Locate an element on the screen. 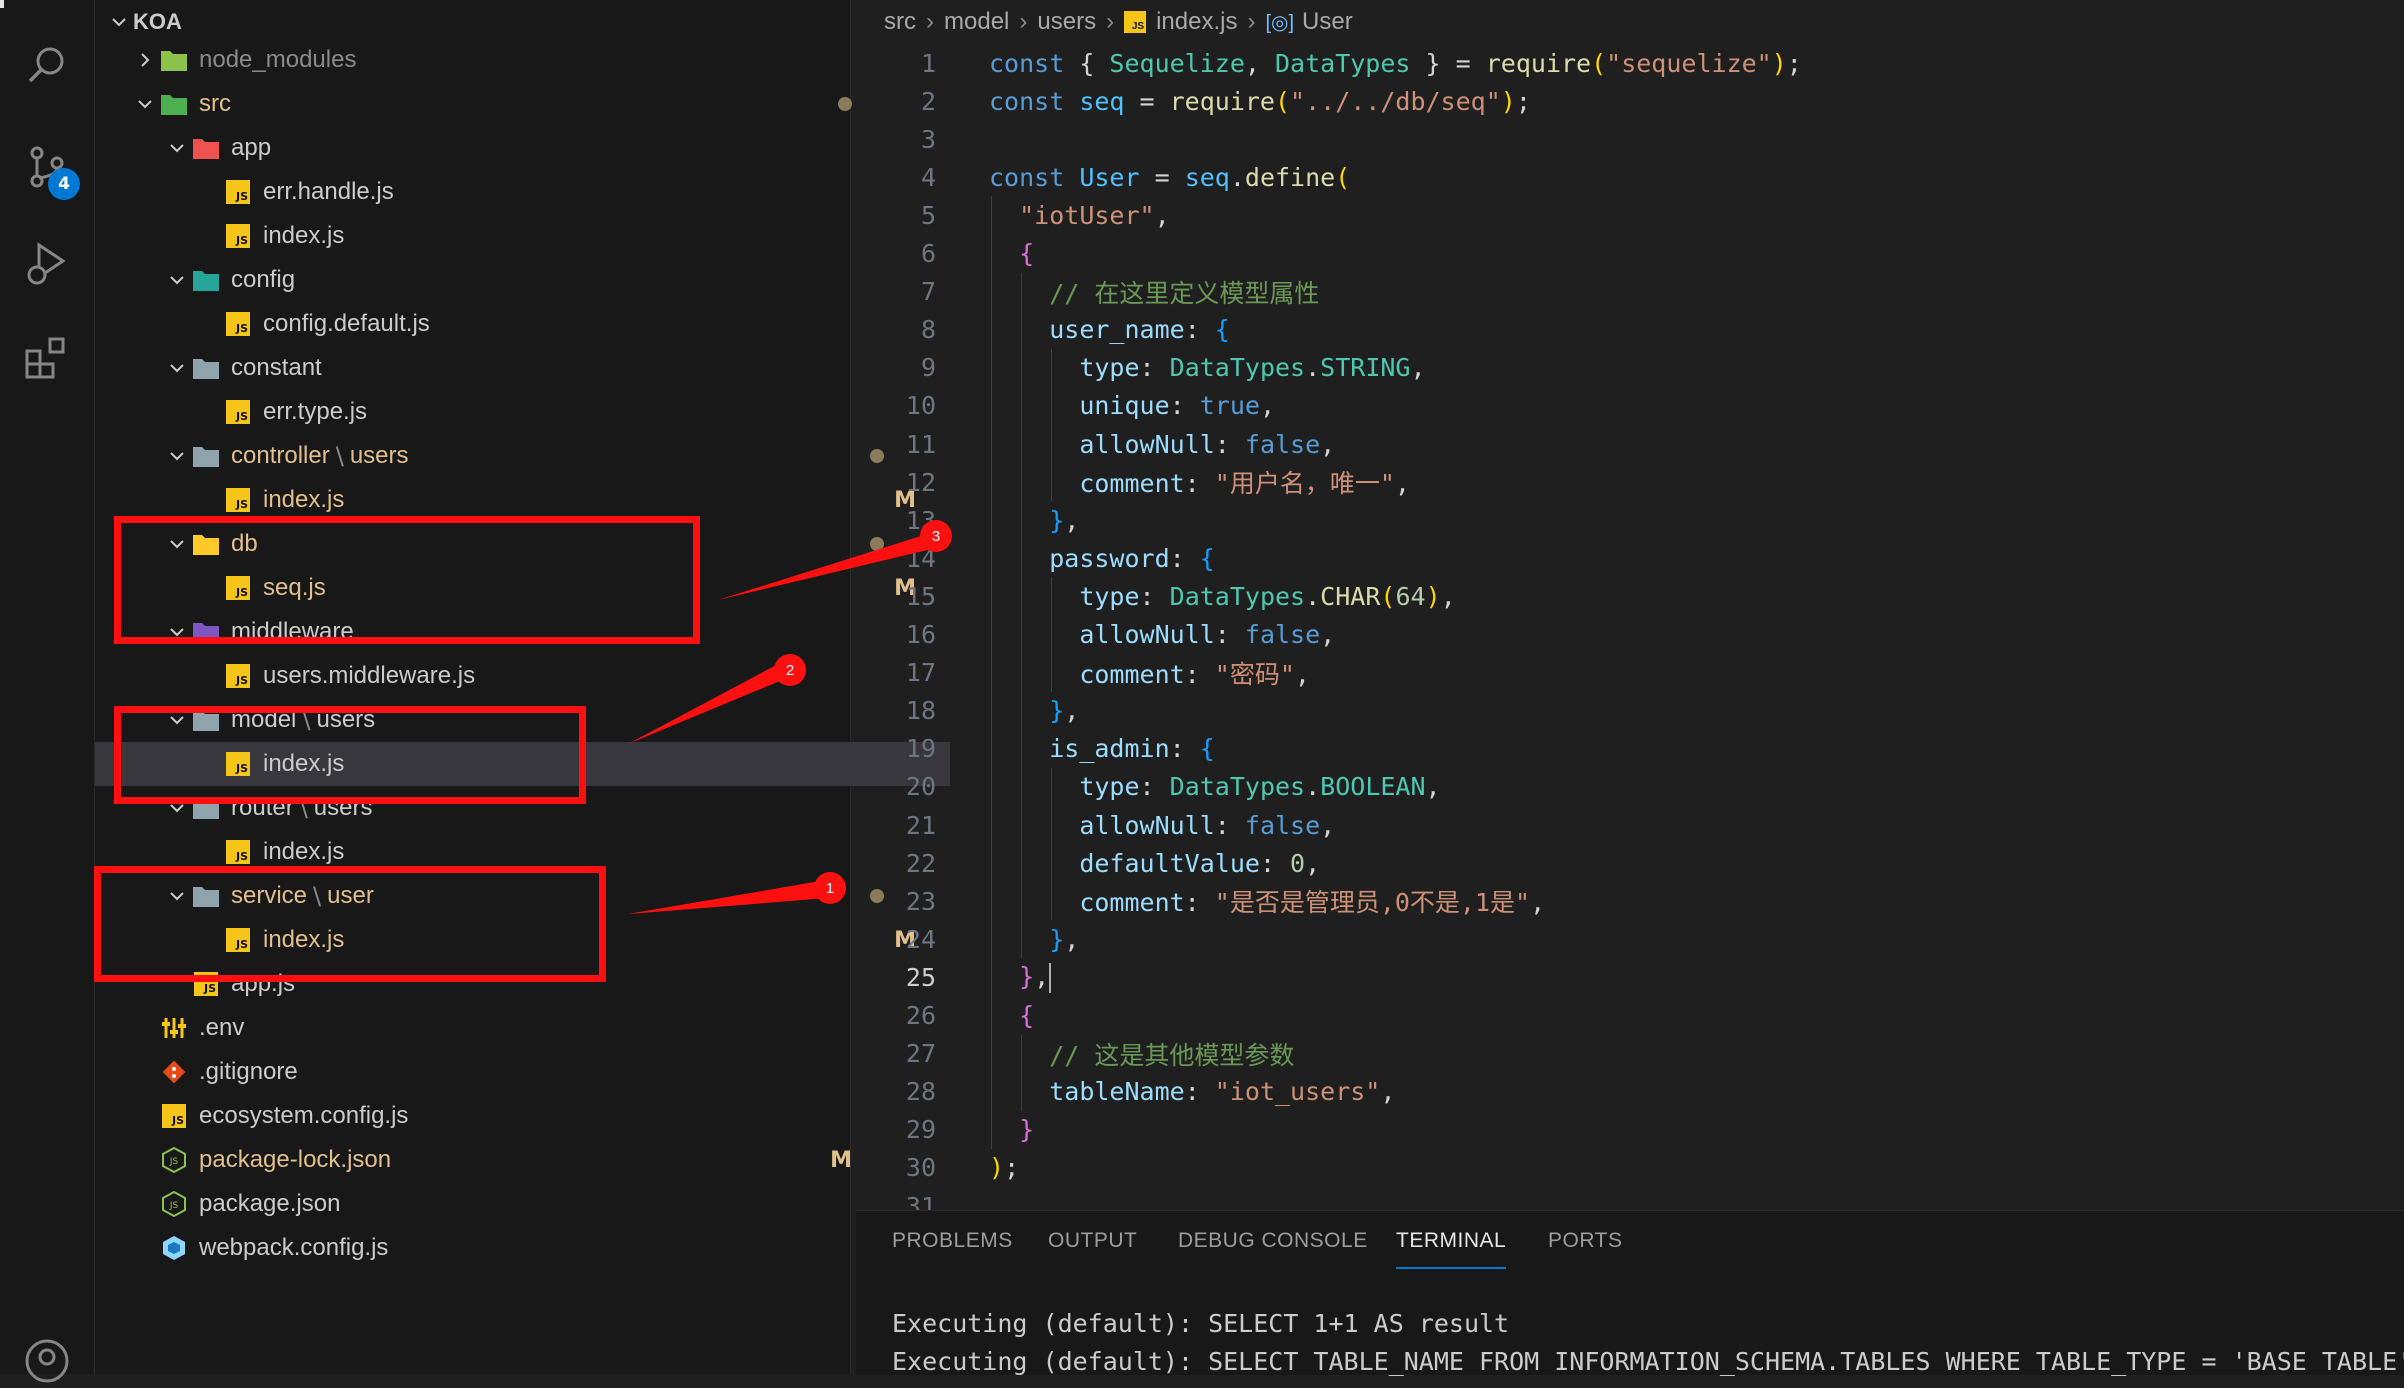 The image size is (2404, 1388). account-icon is located at coordinates (47, 1361).